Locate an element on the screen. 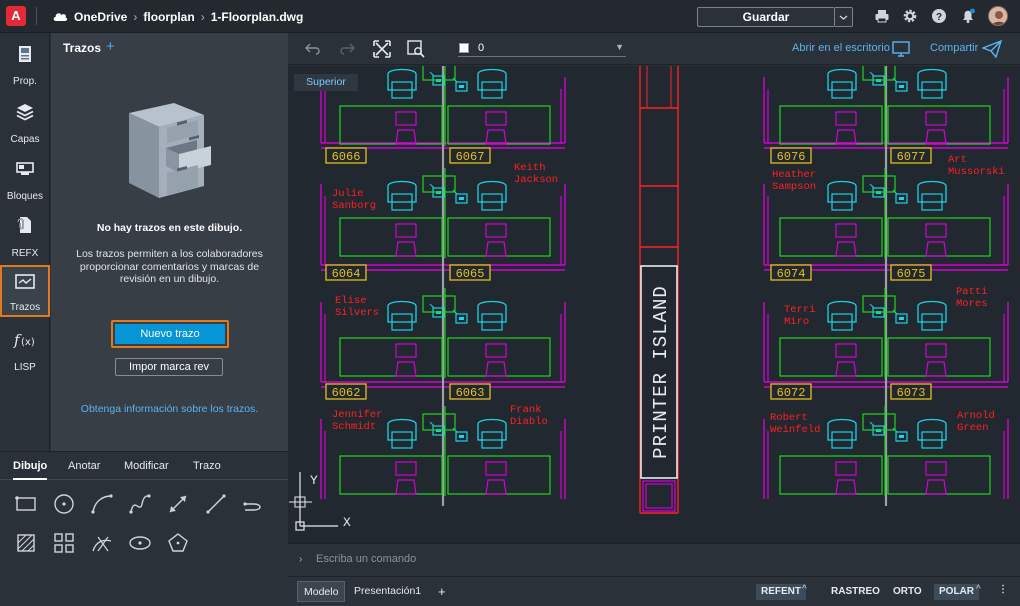 This screenshot has height=606, width=1020. learn-about-traces-link: Obtenga información sobre los trazos. is located at coordinates (169, 409).